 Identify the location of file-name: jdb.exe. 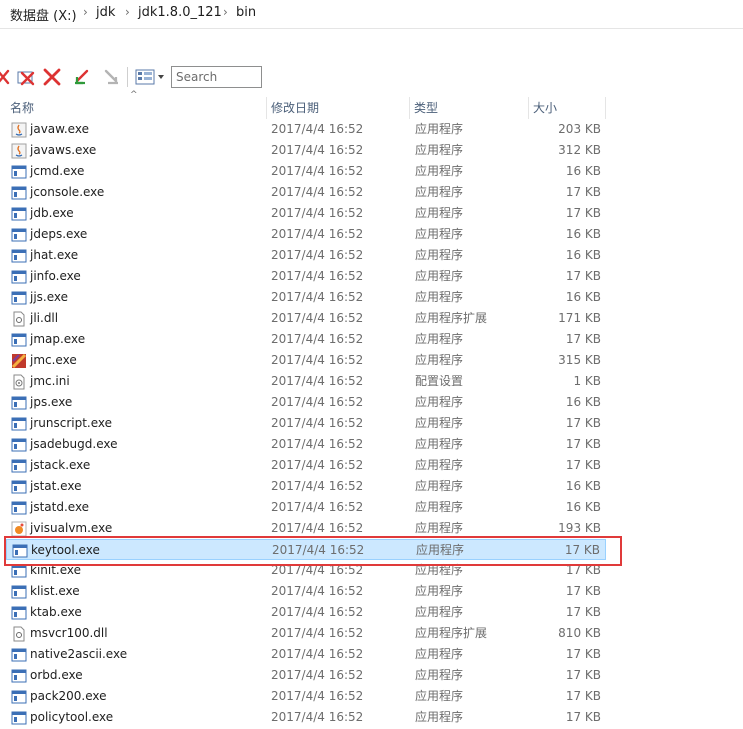
(52, 213).